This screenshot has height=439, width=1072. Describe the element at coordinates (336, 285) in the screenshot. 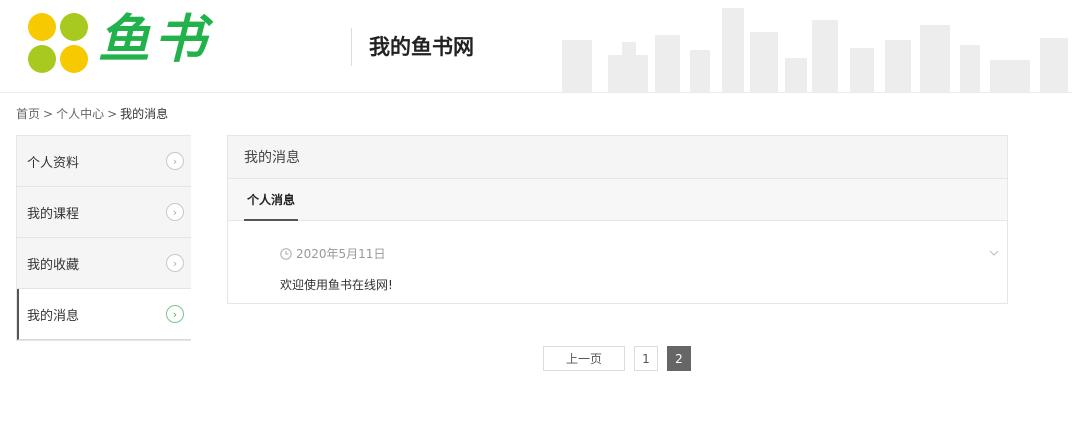

I see `message-body: 欢迎使用鱼书在线网!` at that location.